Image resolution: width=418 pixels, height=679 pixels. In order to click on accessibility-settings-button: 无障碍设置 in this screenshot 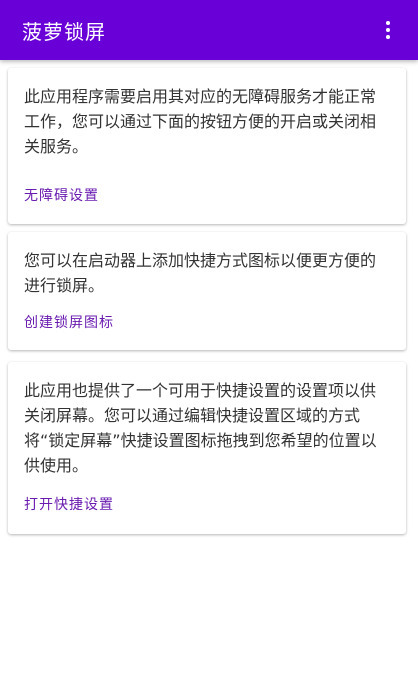, I will do `click(61, 195)`.